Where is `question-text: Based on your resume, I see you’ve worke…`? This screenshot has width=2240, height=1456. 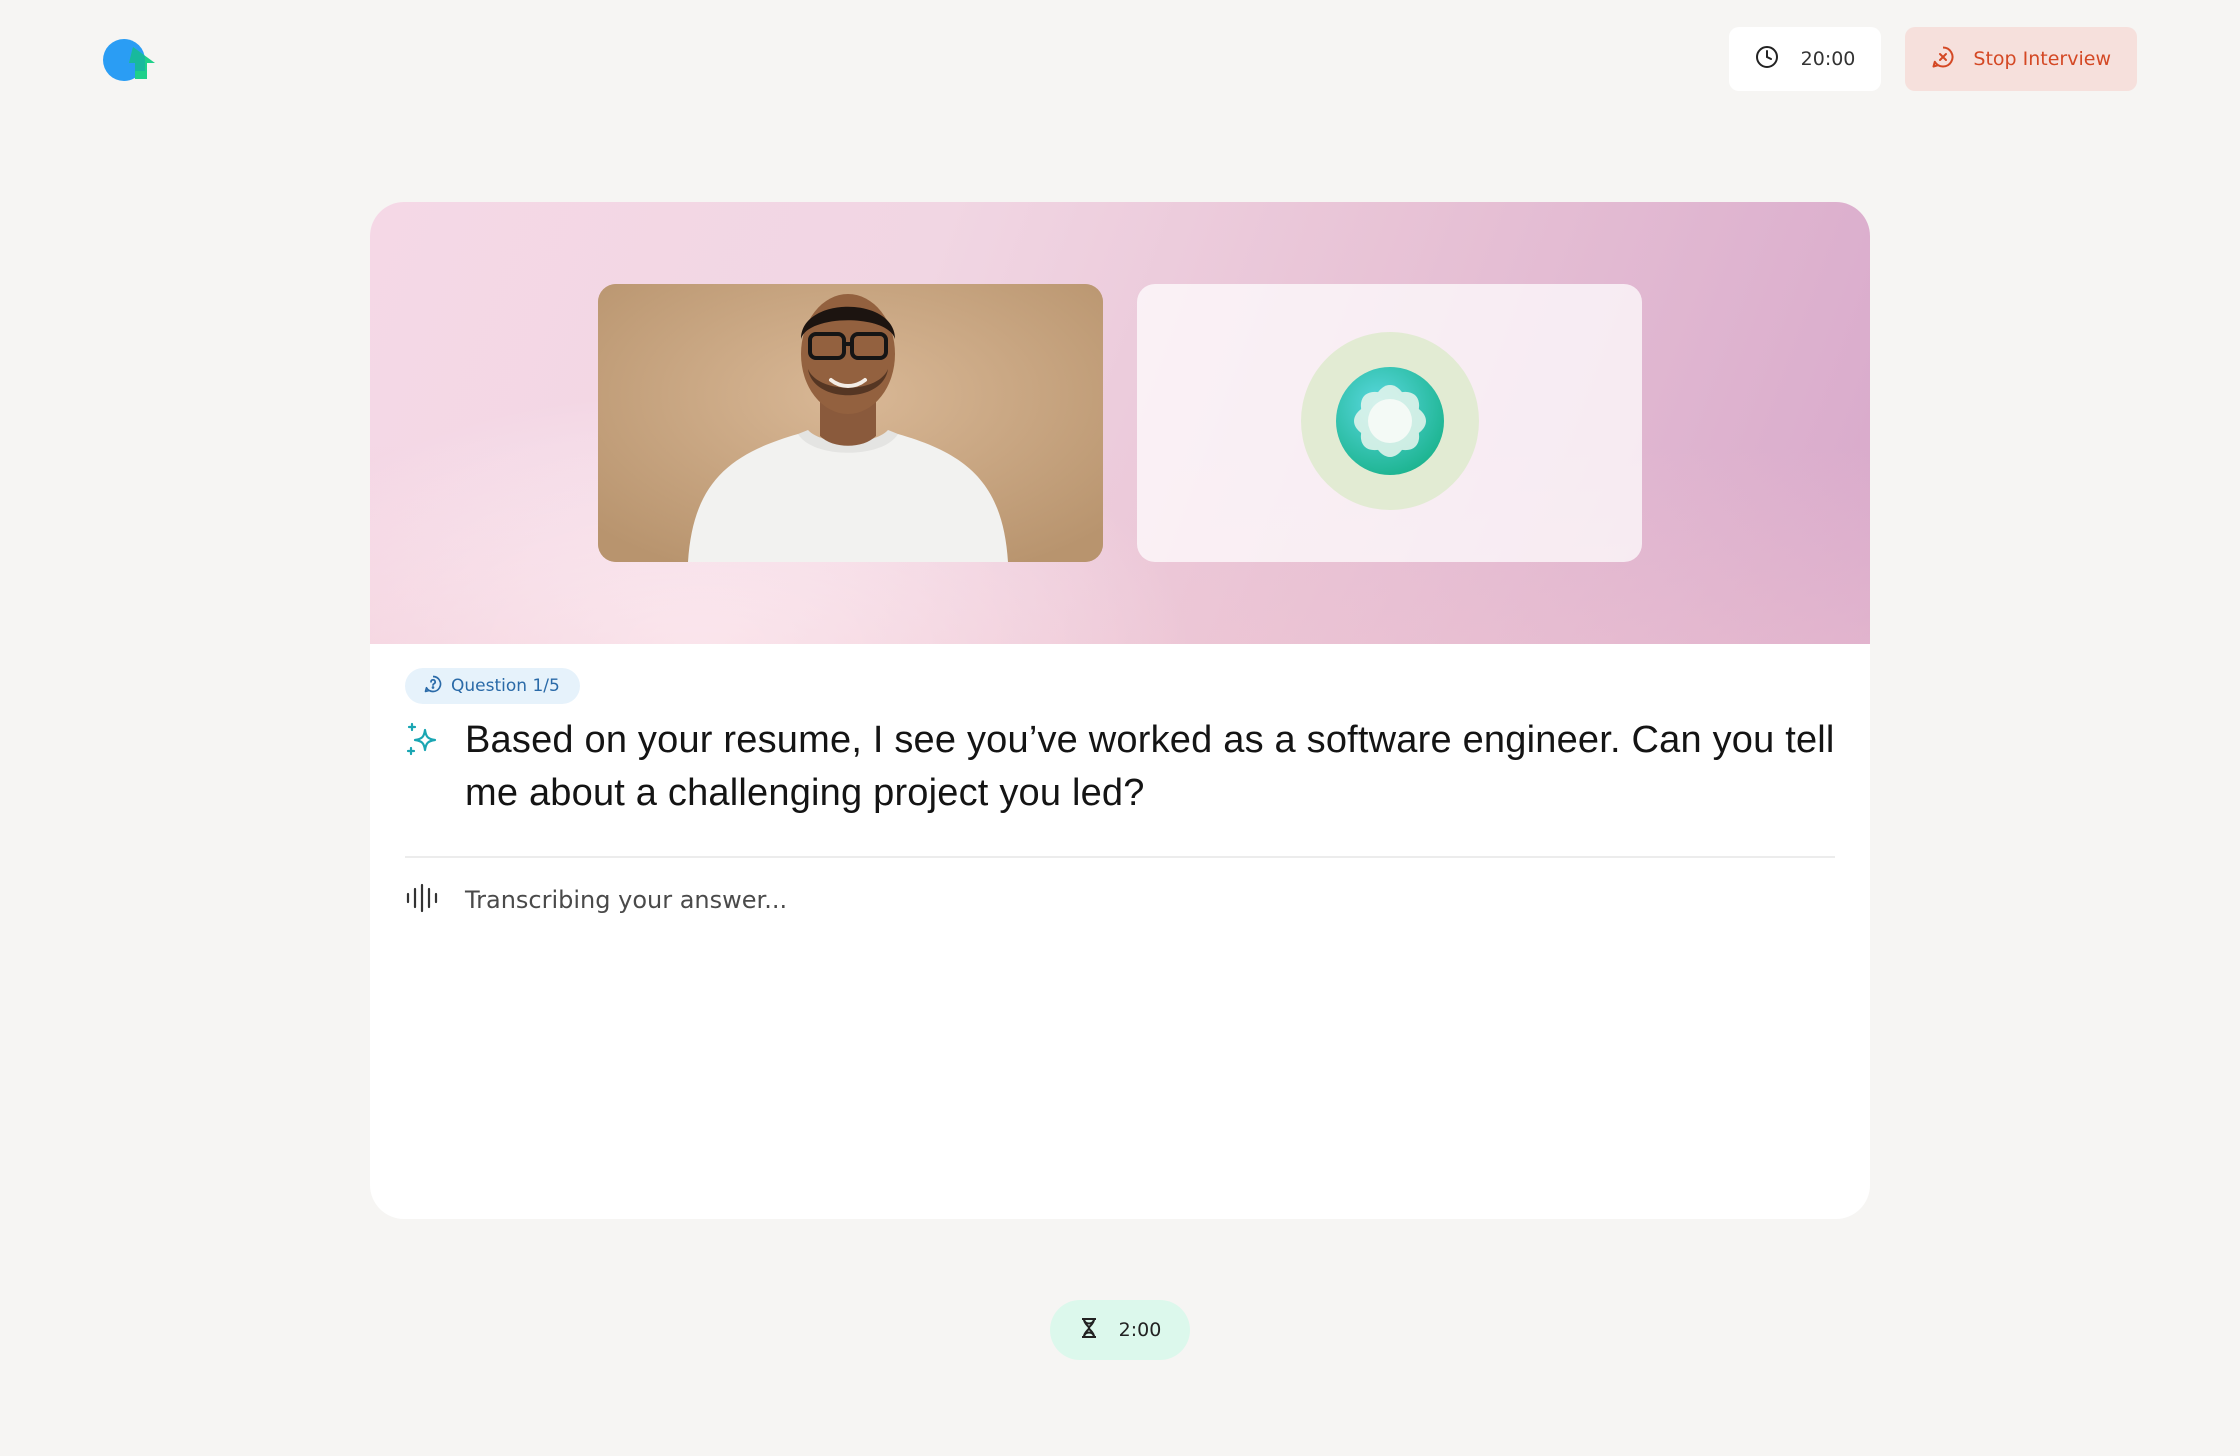 question-text: Based on your resume, I see you’ve worke… is located at coordinates (1150, 766).